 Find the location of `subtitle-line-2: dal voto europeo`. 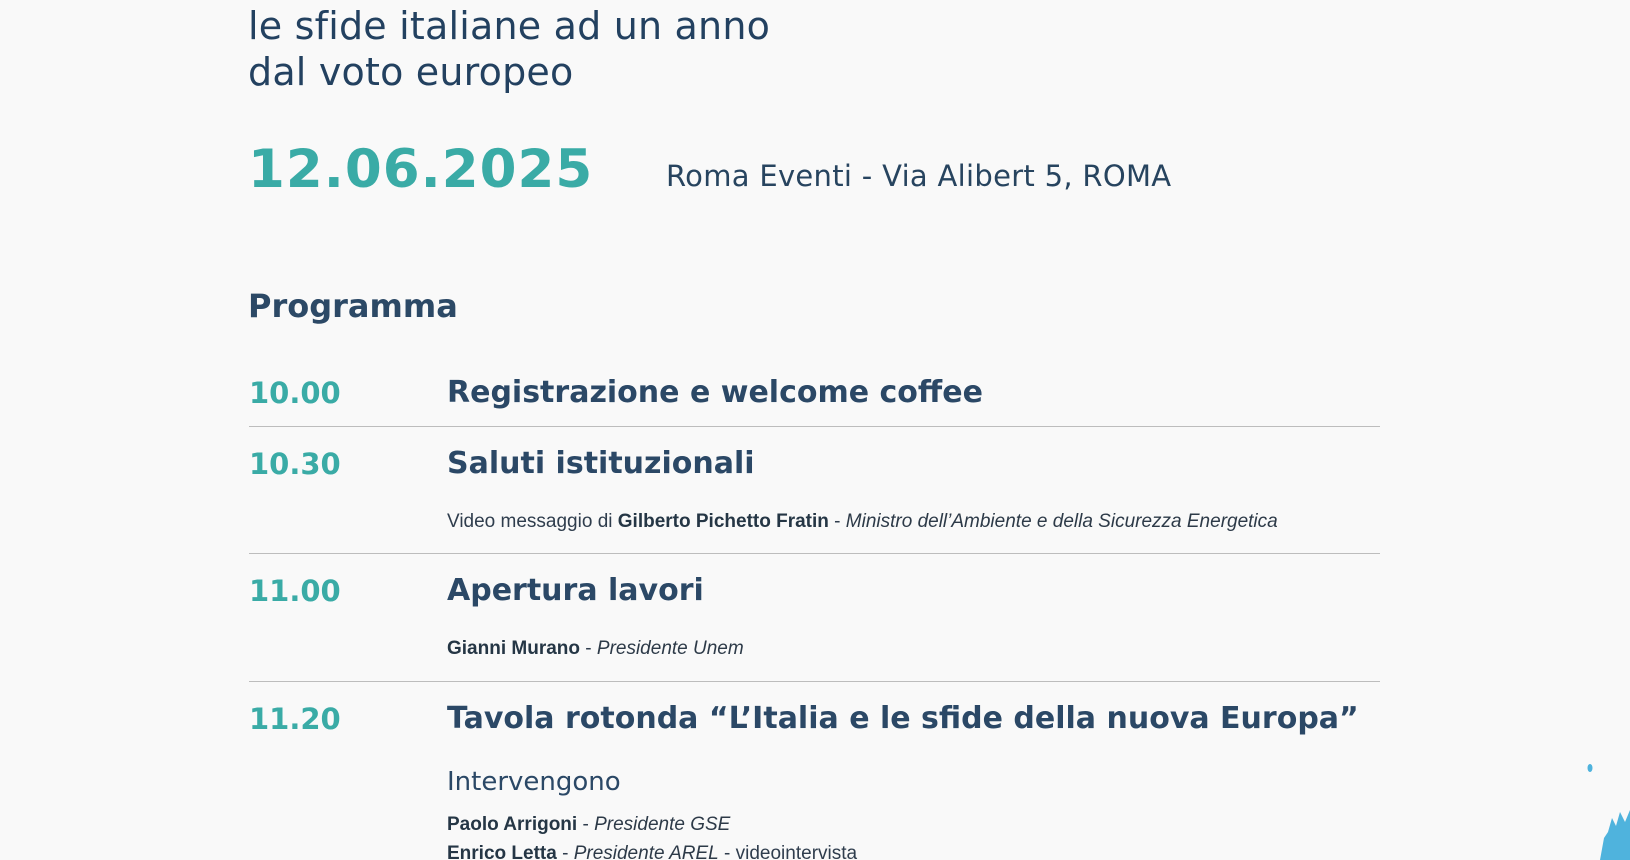

subtitle-line-2: dal voto europeo is located at coordinates (411, 72).